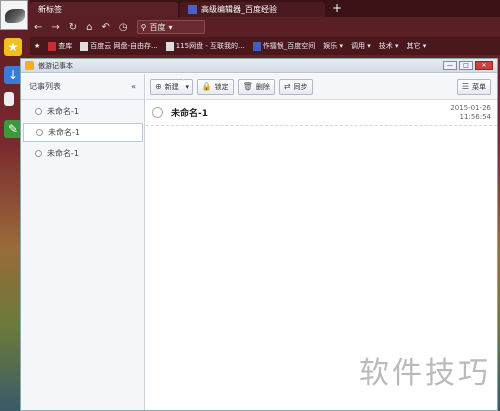  What do you see at coordinates (55, 27) in the screenshot?
I see `forward-icon: →` at bounding box center [55, 27].